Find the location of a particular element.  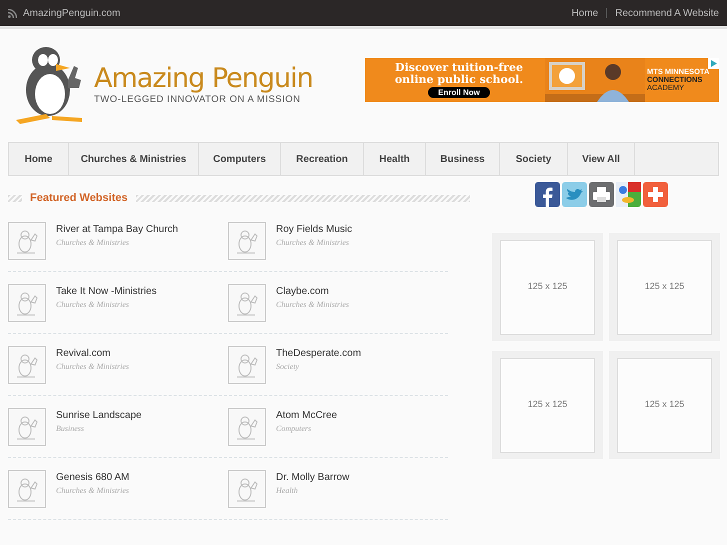

nav-item: Churches & Ministries is located at coordinates (134, 159).